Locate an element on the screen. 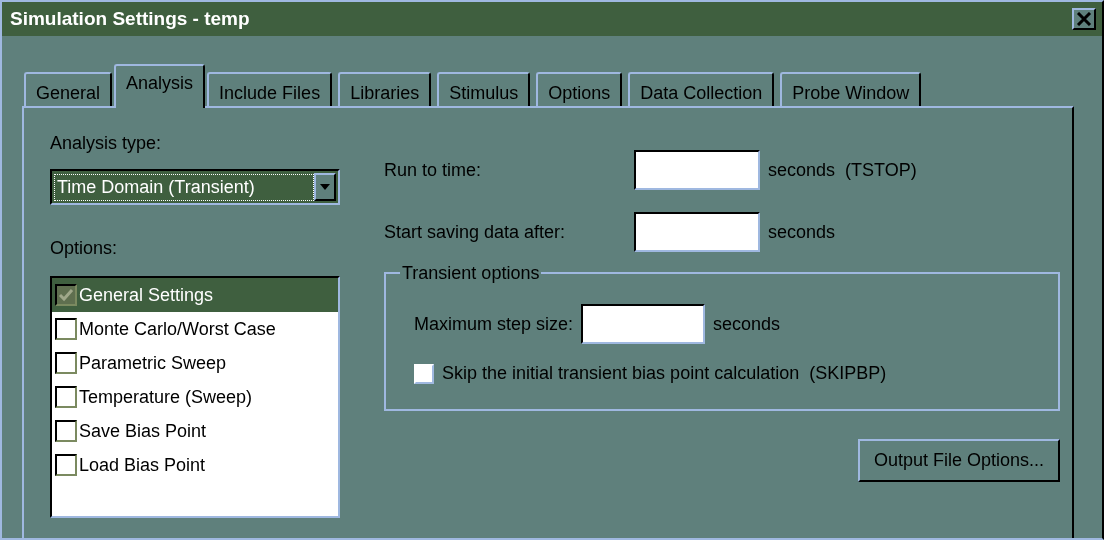  field-label: Maximum step size: is located at coordinates (494, 324).